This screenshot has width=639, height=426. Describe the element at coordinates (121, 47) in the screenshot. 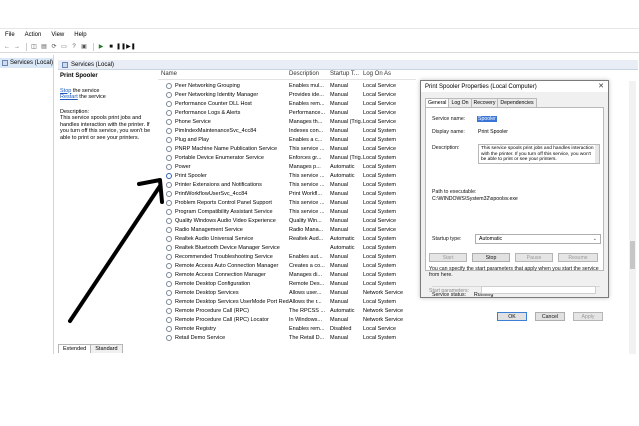

I see `pause-icon: ❚❚` at that location.